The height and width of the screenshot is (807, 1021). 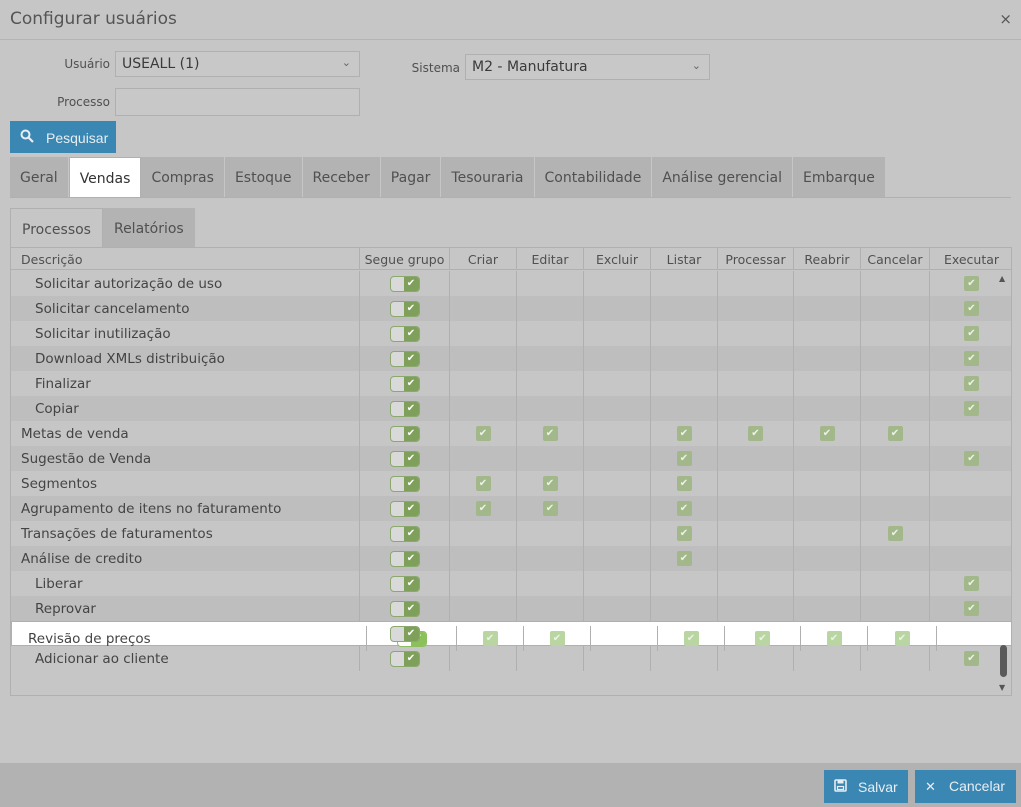 I want to click on table-row: Solicitar inutilização ✔ ✔, so click(x=511, y=333).